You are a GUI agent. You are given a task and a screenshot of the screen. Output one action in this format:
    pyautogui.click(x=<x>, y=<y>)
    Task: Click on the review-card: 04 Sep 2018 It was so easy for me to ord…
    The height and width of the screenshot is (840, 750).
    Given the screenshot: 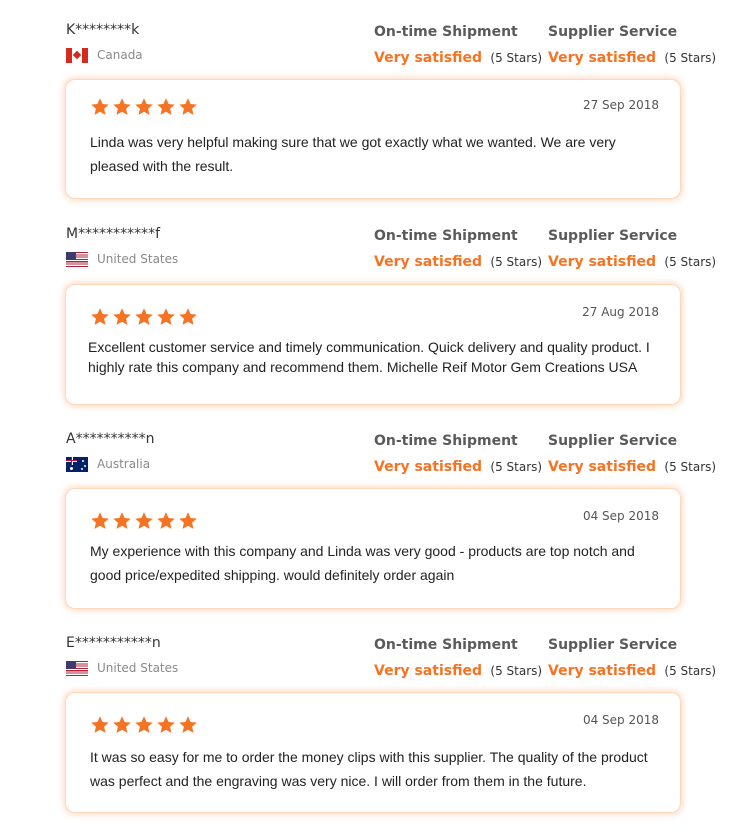 What is the action you would take?
    pyautogui.click(x=373, y=752)
    